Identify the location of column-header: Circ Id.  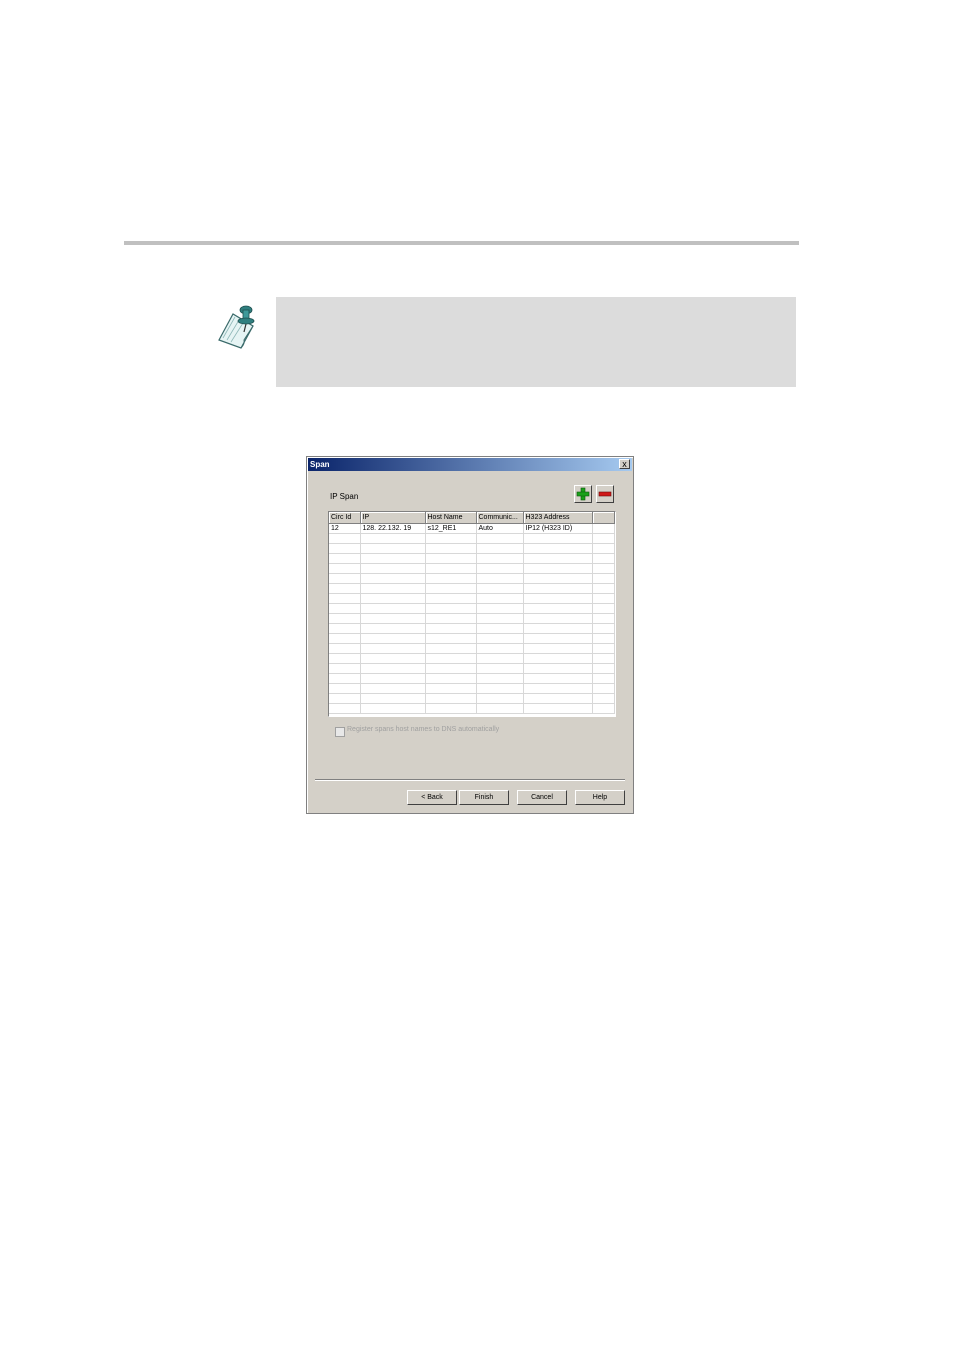
(345, 518).